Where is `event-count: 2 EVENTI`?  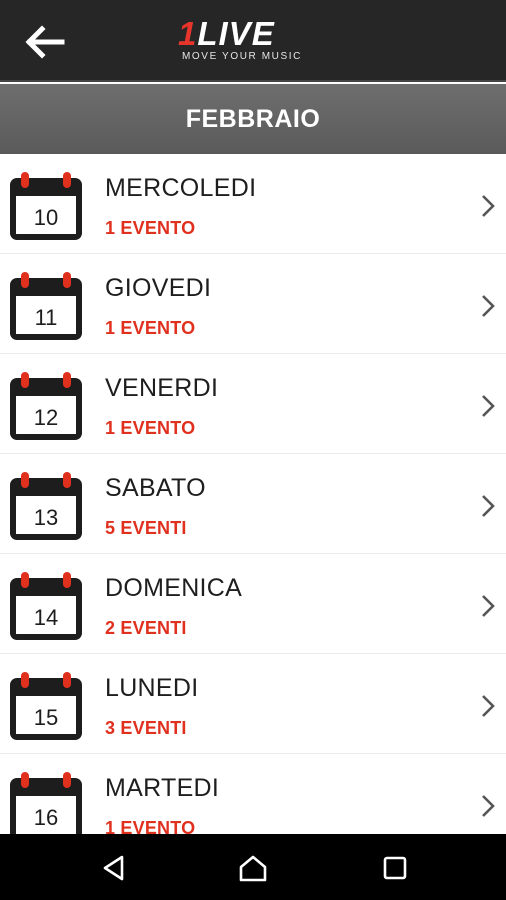
event-count: 2 EVENTI is located at coordinates (146, 628).